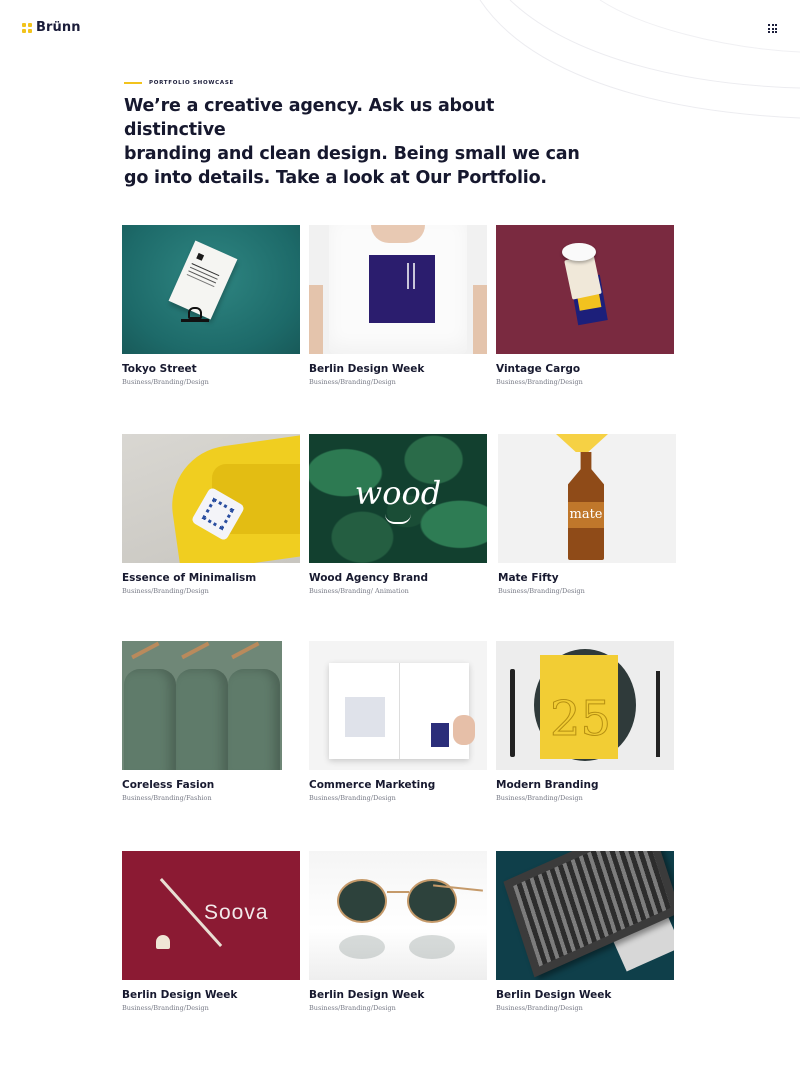 The height and width of the screenshot is (1070, 800). What do you see at coordinates (359, 83) in the screenshot?
I see `eyebrow: PORTFOLIO SHOWCASE` at bounding box center [359, 83].